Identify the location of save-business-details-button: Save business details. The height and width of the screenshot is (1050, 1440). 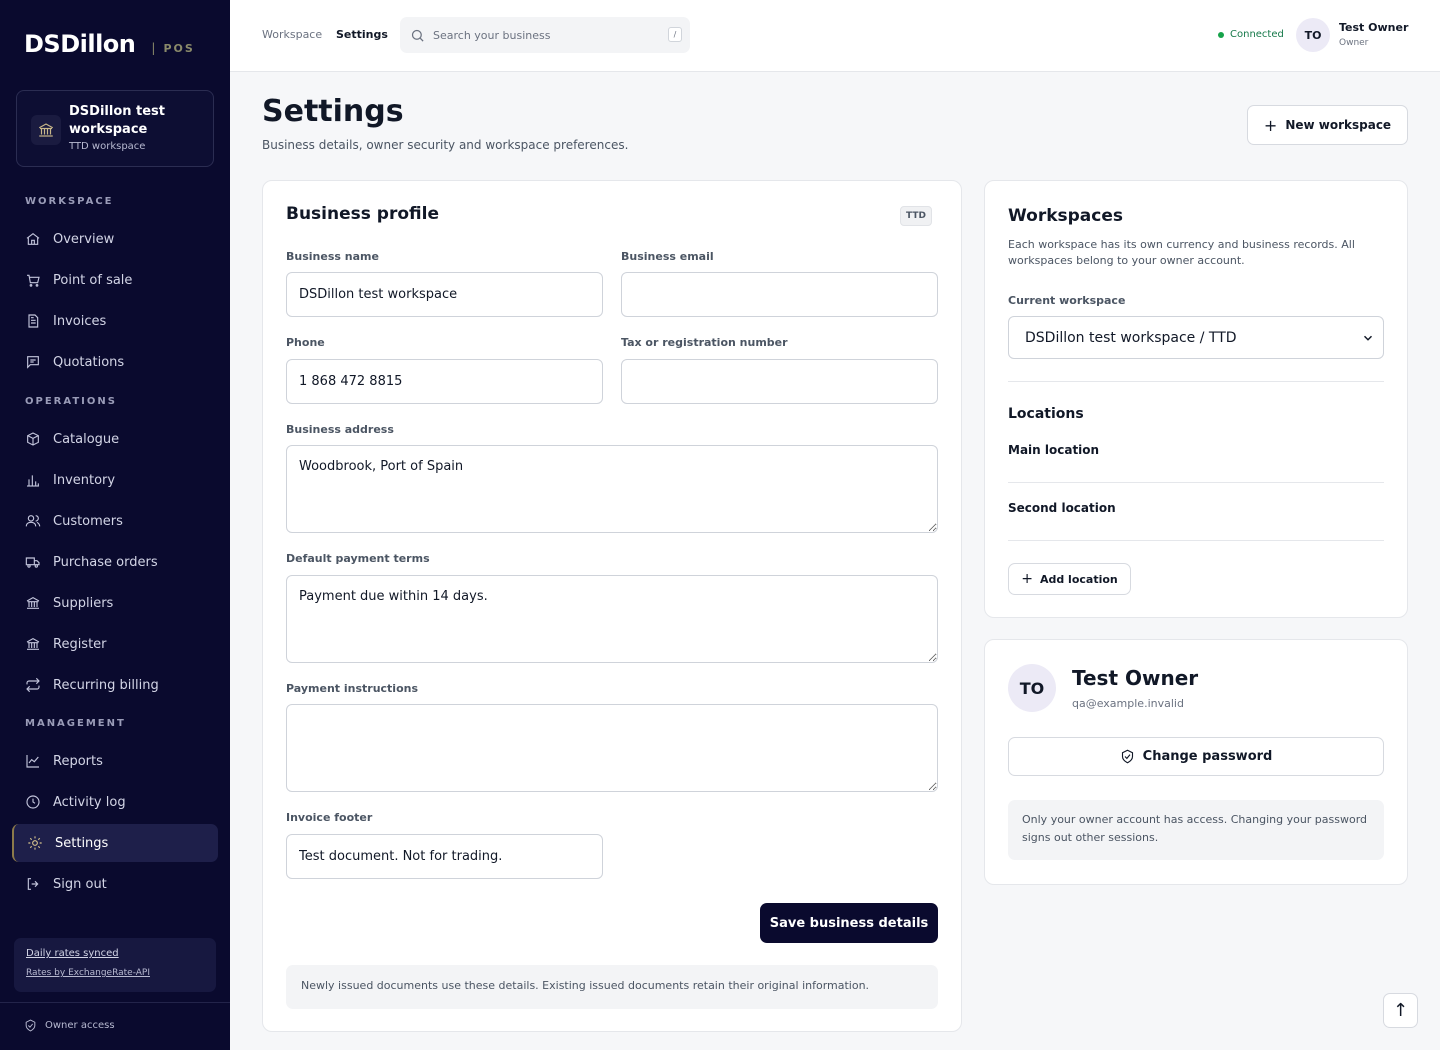
(849, 923).